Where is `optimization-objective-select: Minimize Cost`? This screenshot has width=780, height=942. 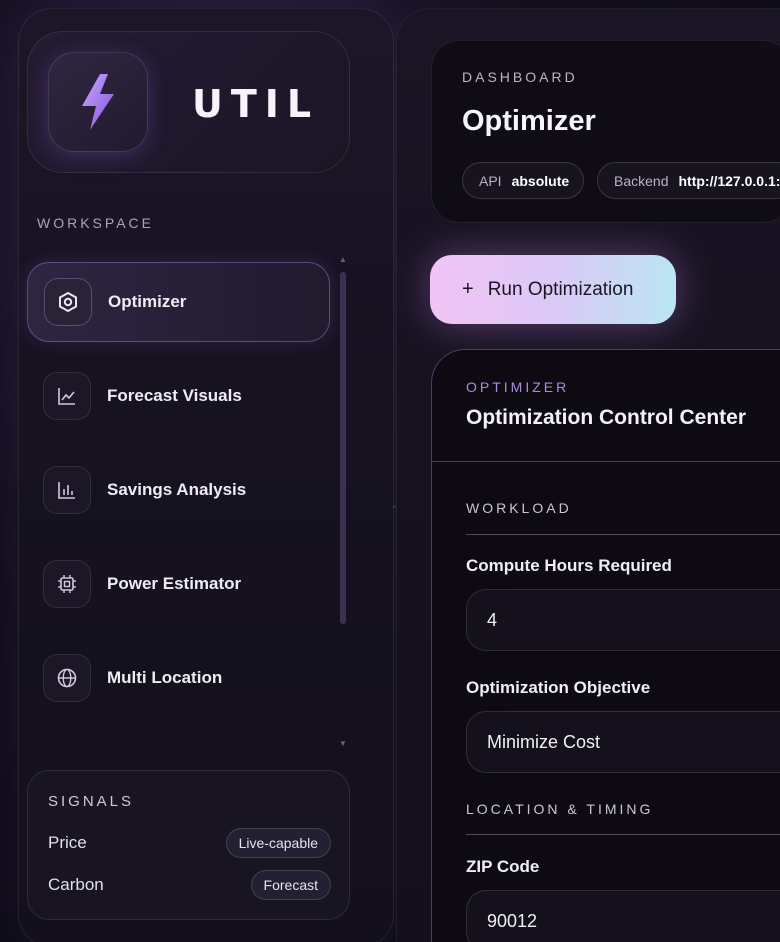 optimization-objective-select: Minimize Cost is located at coordinates (623, 742).